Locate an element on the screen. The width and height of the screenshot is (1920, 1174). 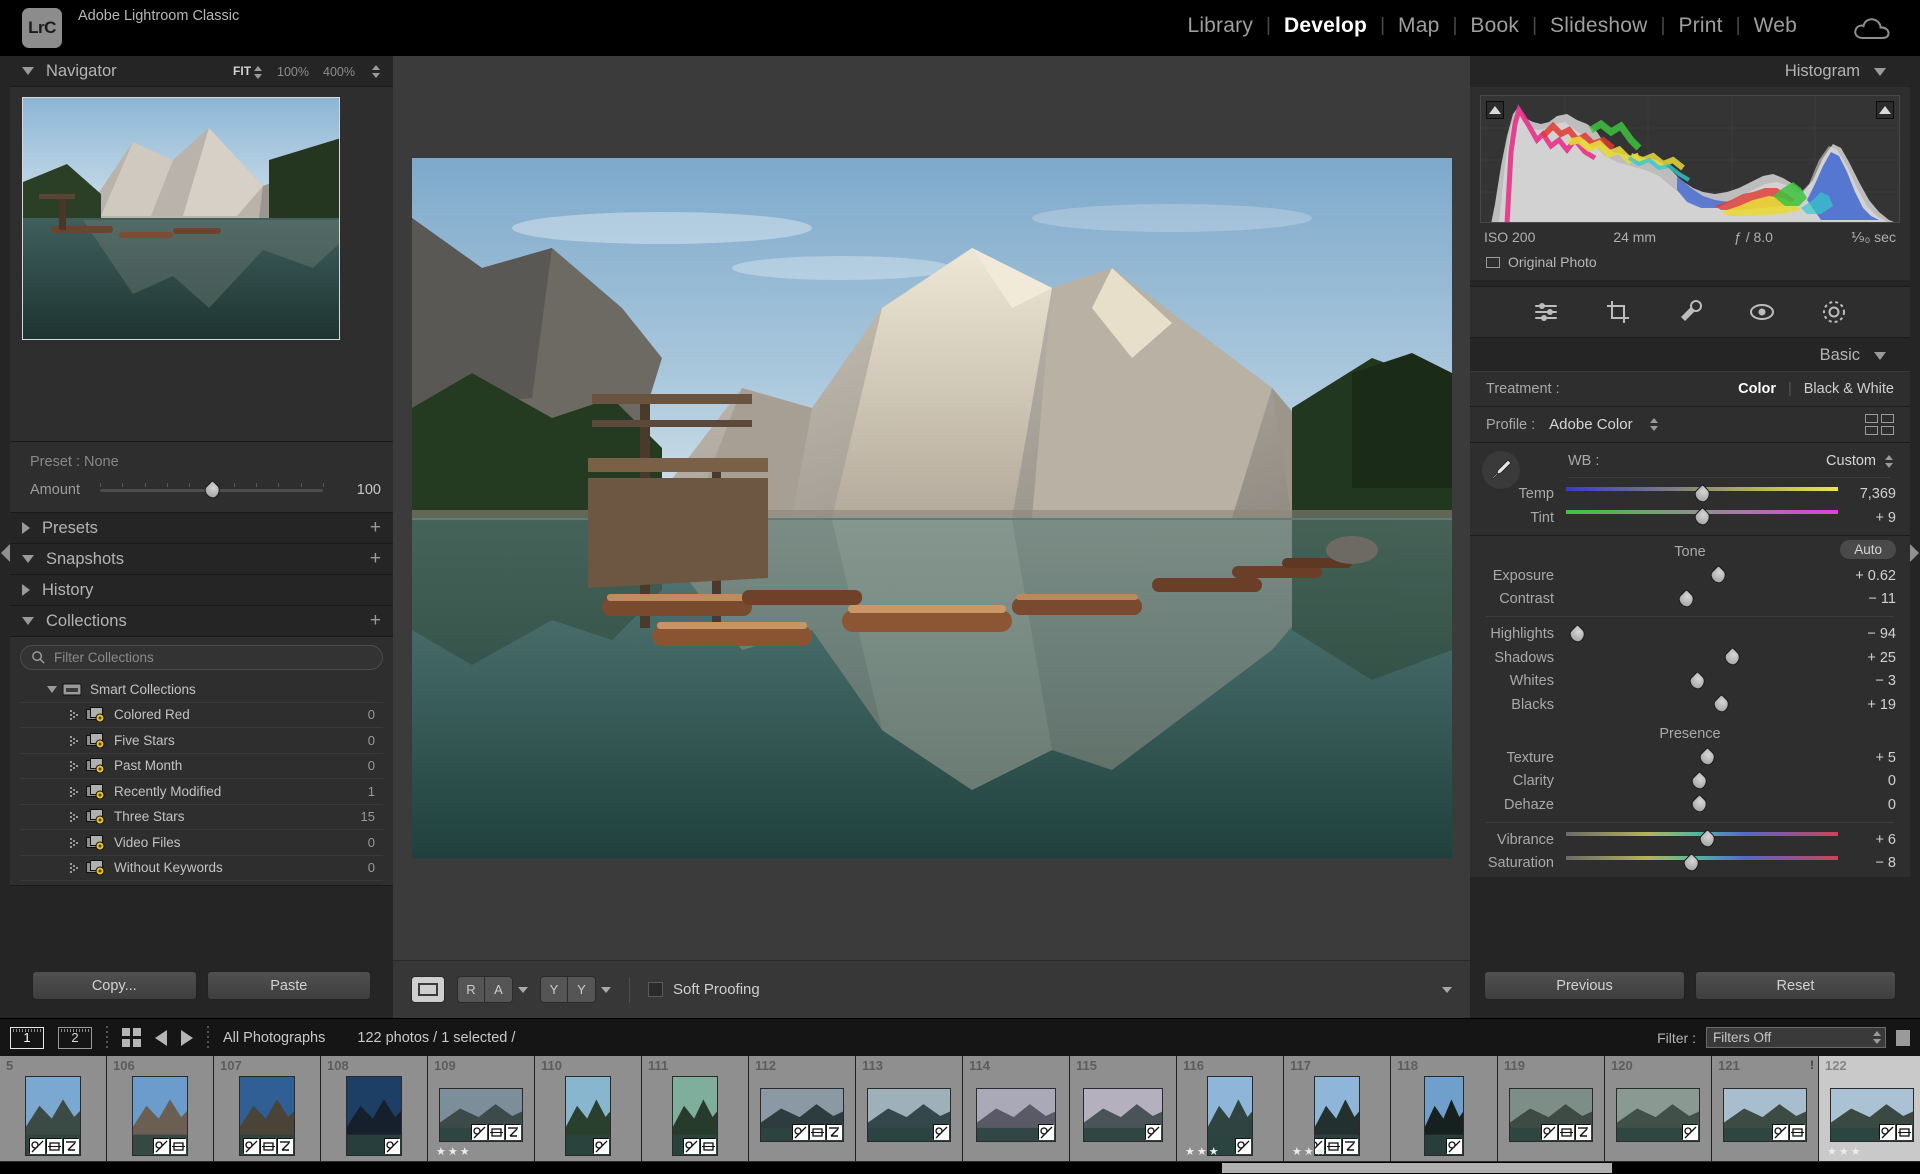
filmstrip-cell: 113 is located at coordinates (909, 1108).